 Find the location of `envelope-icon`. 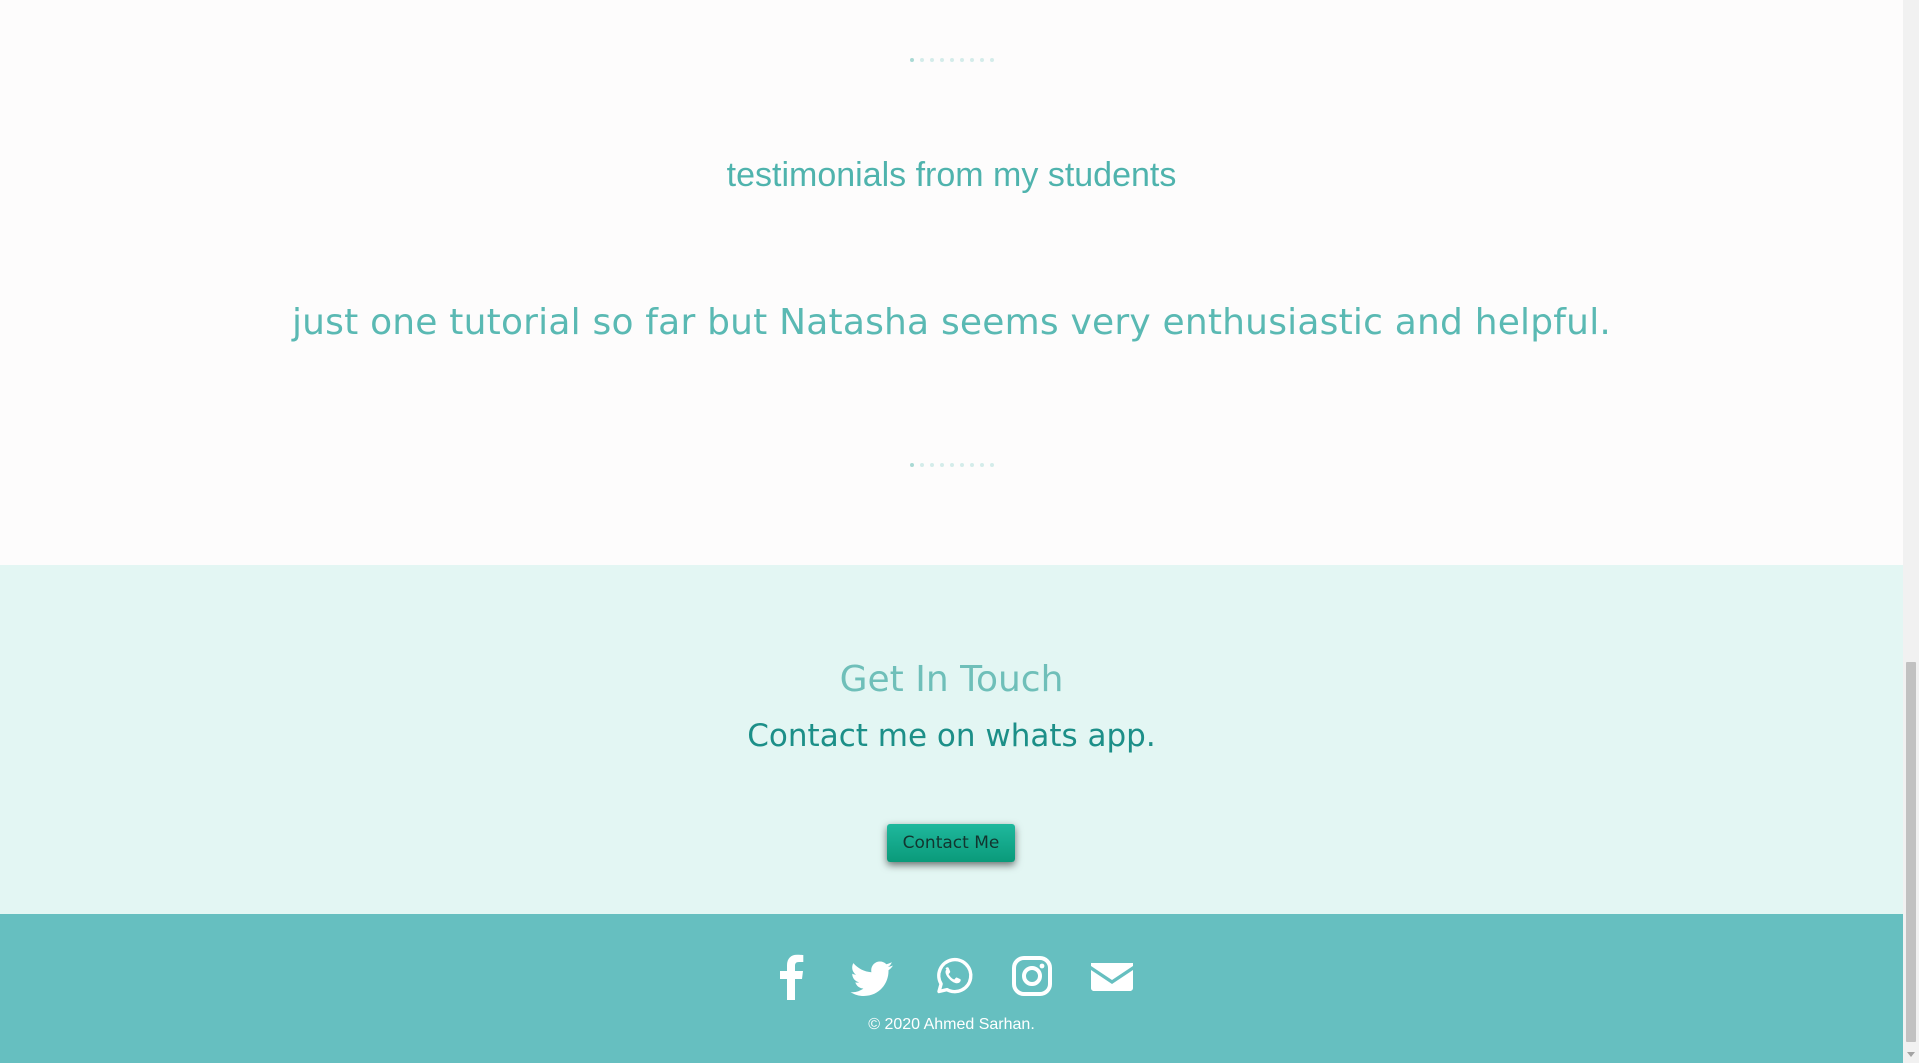

envelope-icon is located at coordinates (1112, 976).